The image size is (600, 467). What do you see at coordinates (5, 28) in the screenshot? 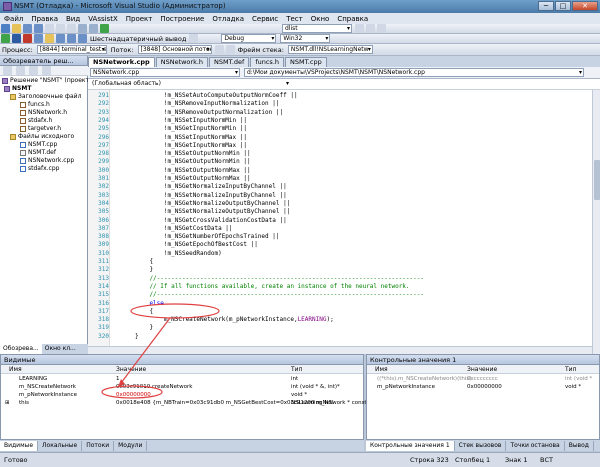
I see `new-project-icon` at bounding box center [5, 28].